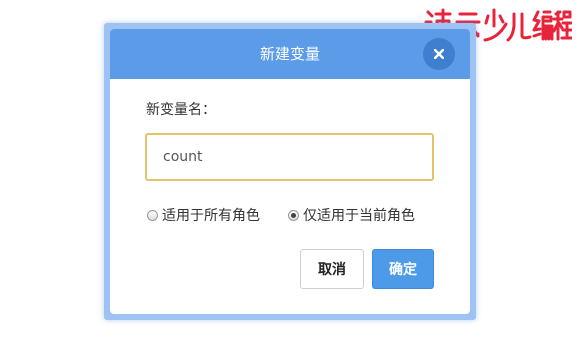 The image size is (585, 361). Describe the element at coordinates (403, 269) in the screenshot. I see `ok-button: 确定` at that location.